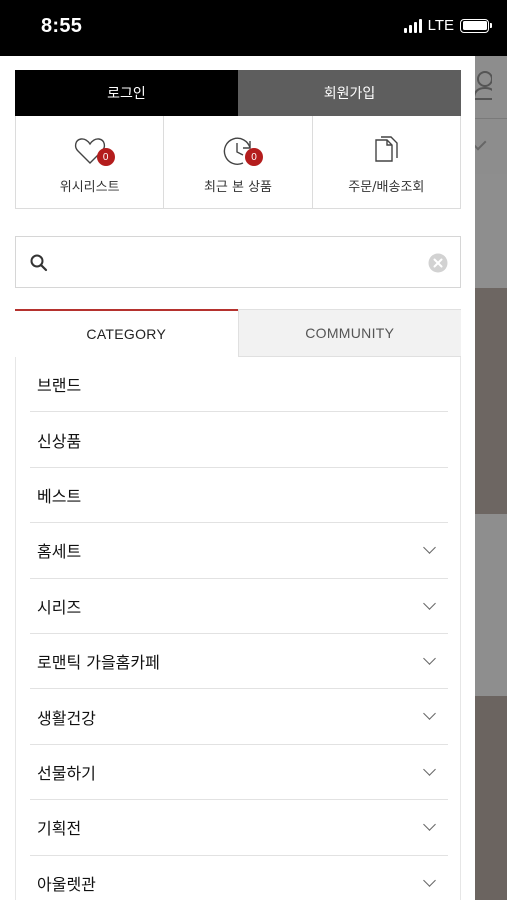  I want to click on category-label: 베스트, so click(59, 496).